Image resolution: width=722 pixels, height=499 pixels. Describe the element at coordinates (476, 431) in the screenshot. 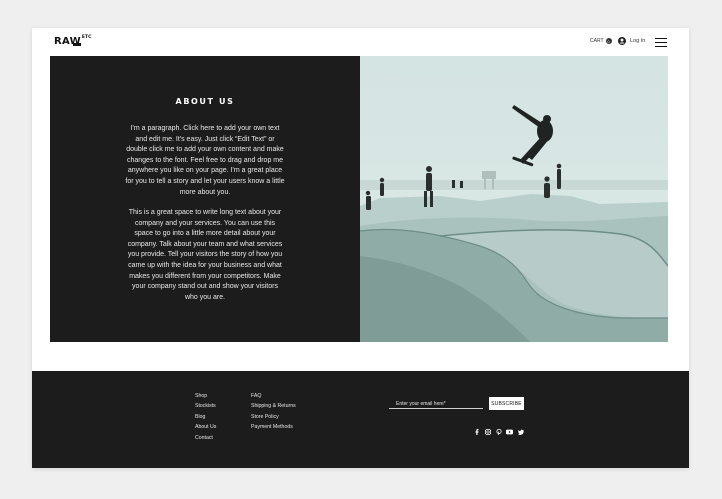

I see `facebook-icon` at that location.